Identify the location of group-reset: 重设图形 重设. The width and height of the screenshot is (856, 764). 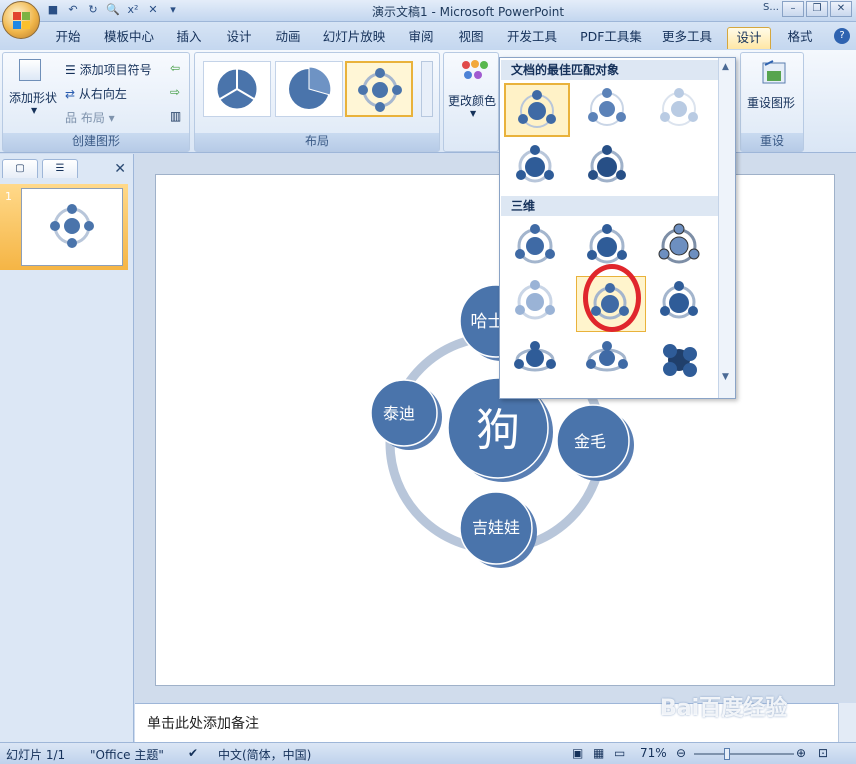
(772, 102).